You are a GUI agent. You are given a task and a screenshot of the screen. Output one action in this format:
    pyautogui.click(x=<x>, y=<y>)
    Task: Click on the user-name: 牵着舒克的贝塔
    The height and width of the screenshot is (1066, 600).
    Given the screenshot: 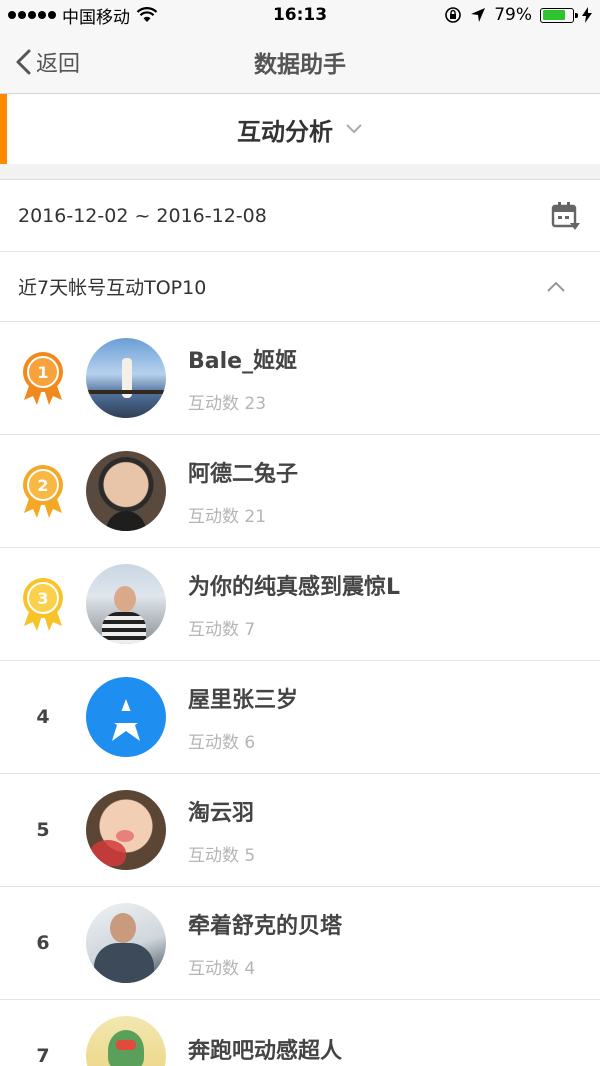 What is the action you would take?
    pyautogui.click(x=265, y=926)
    